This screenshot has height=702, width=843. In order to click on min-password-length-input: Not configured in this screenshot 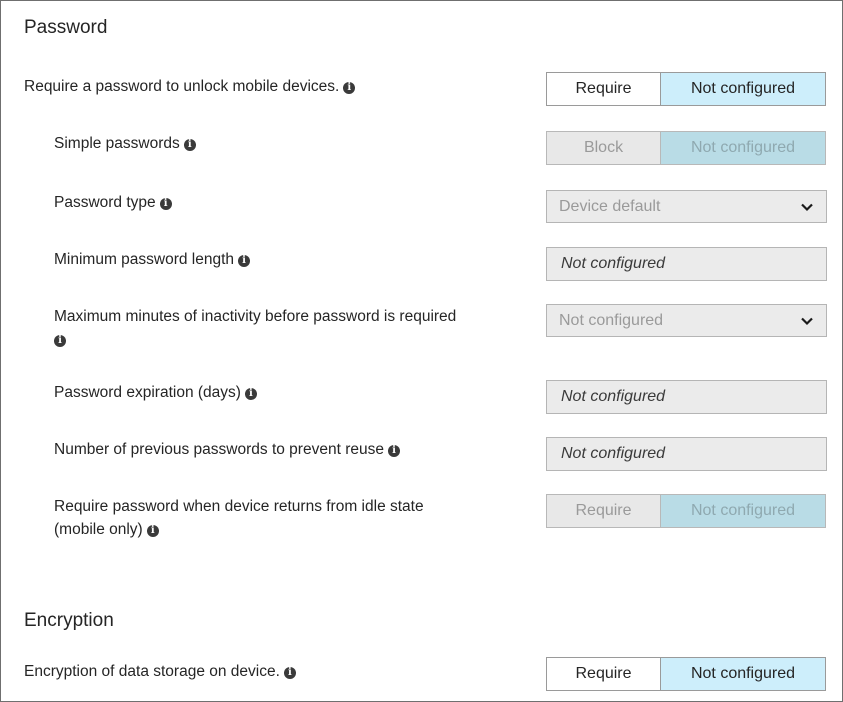, I will do `click(686, 264)`.